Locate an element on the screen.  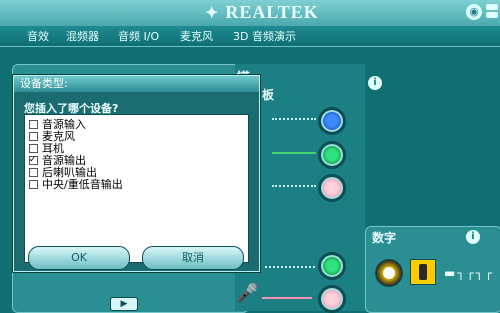
close-icon is located at coordinates (492, 15).